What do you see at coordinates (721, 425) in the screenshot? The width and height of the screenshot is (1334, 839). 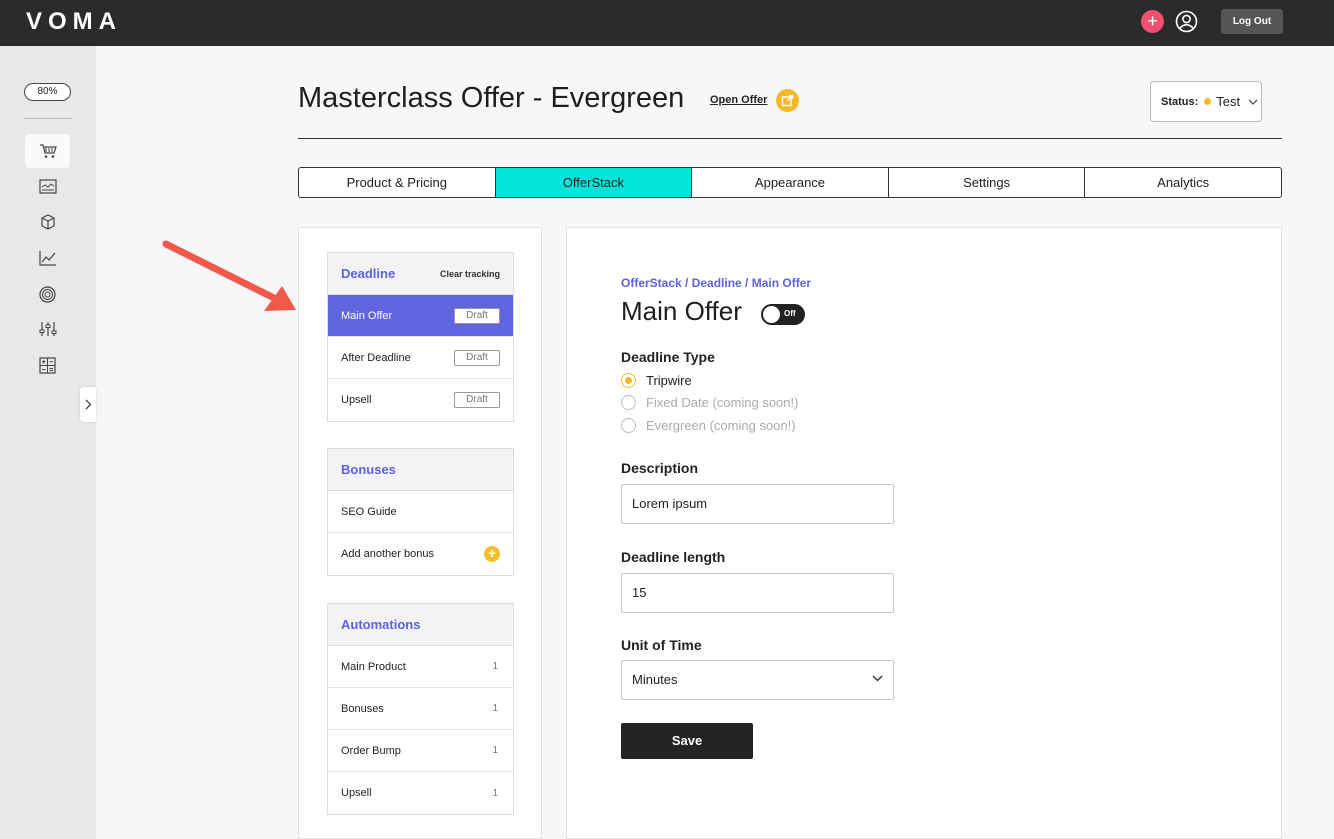 I see `radio-label: Evergreen (coming soon!)` at bounding box center [721, 425].